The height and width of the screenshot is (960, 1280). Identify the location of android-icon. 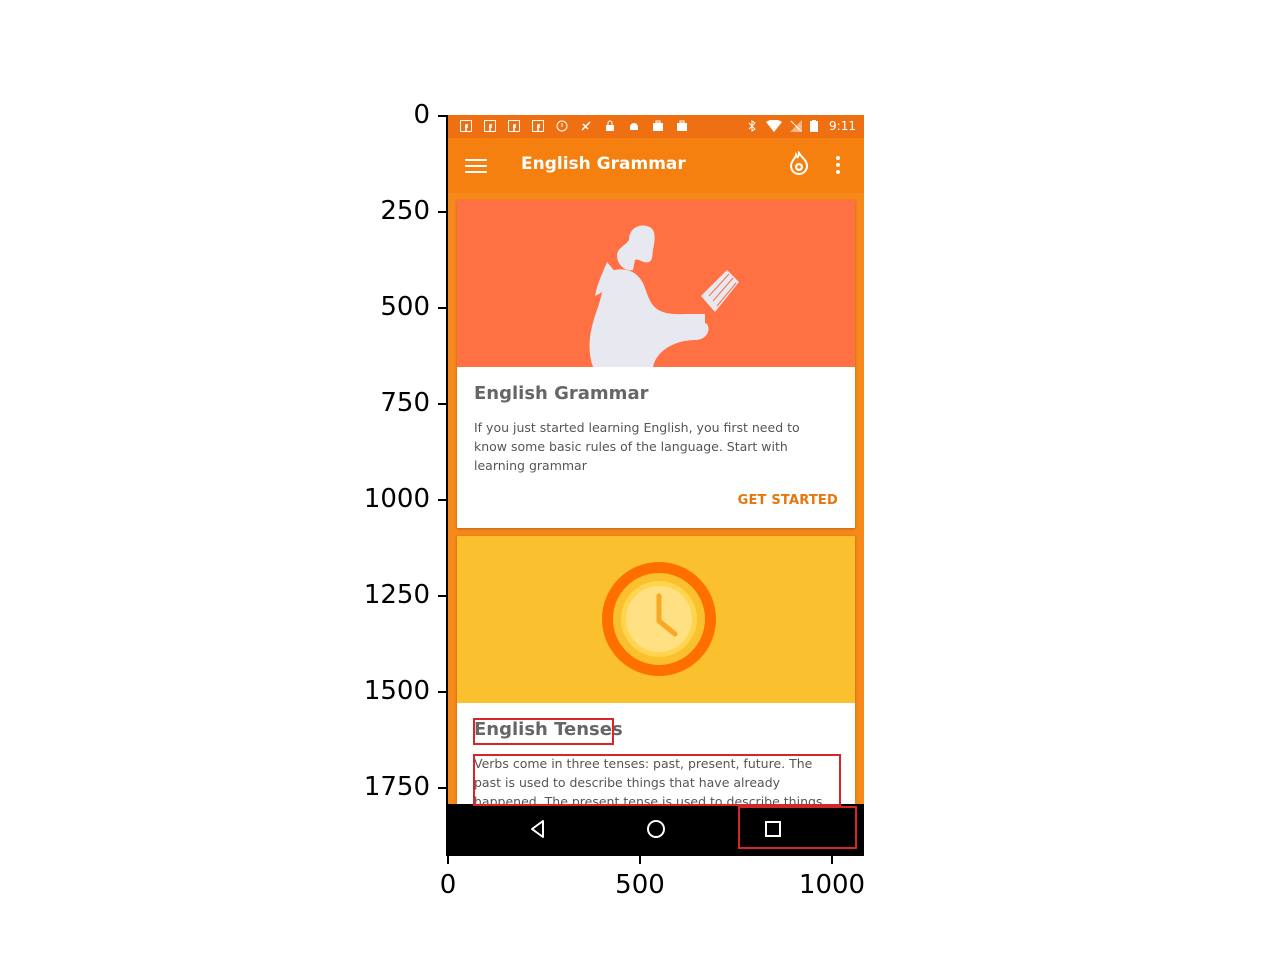
(634, 126).